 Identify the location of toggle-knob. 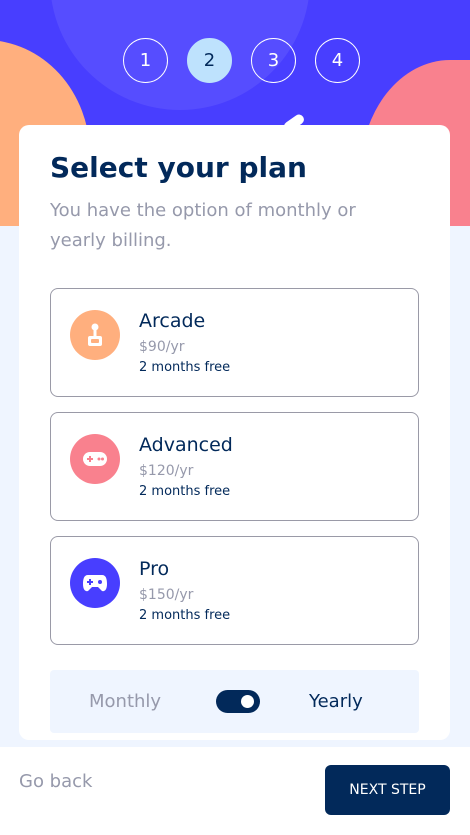
(247, 701).